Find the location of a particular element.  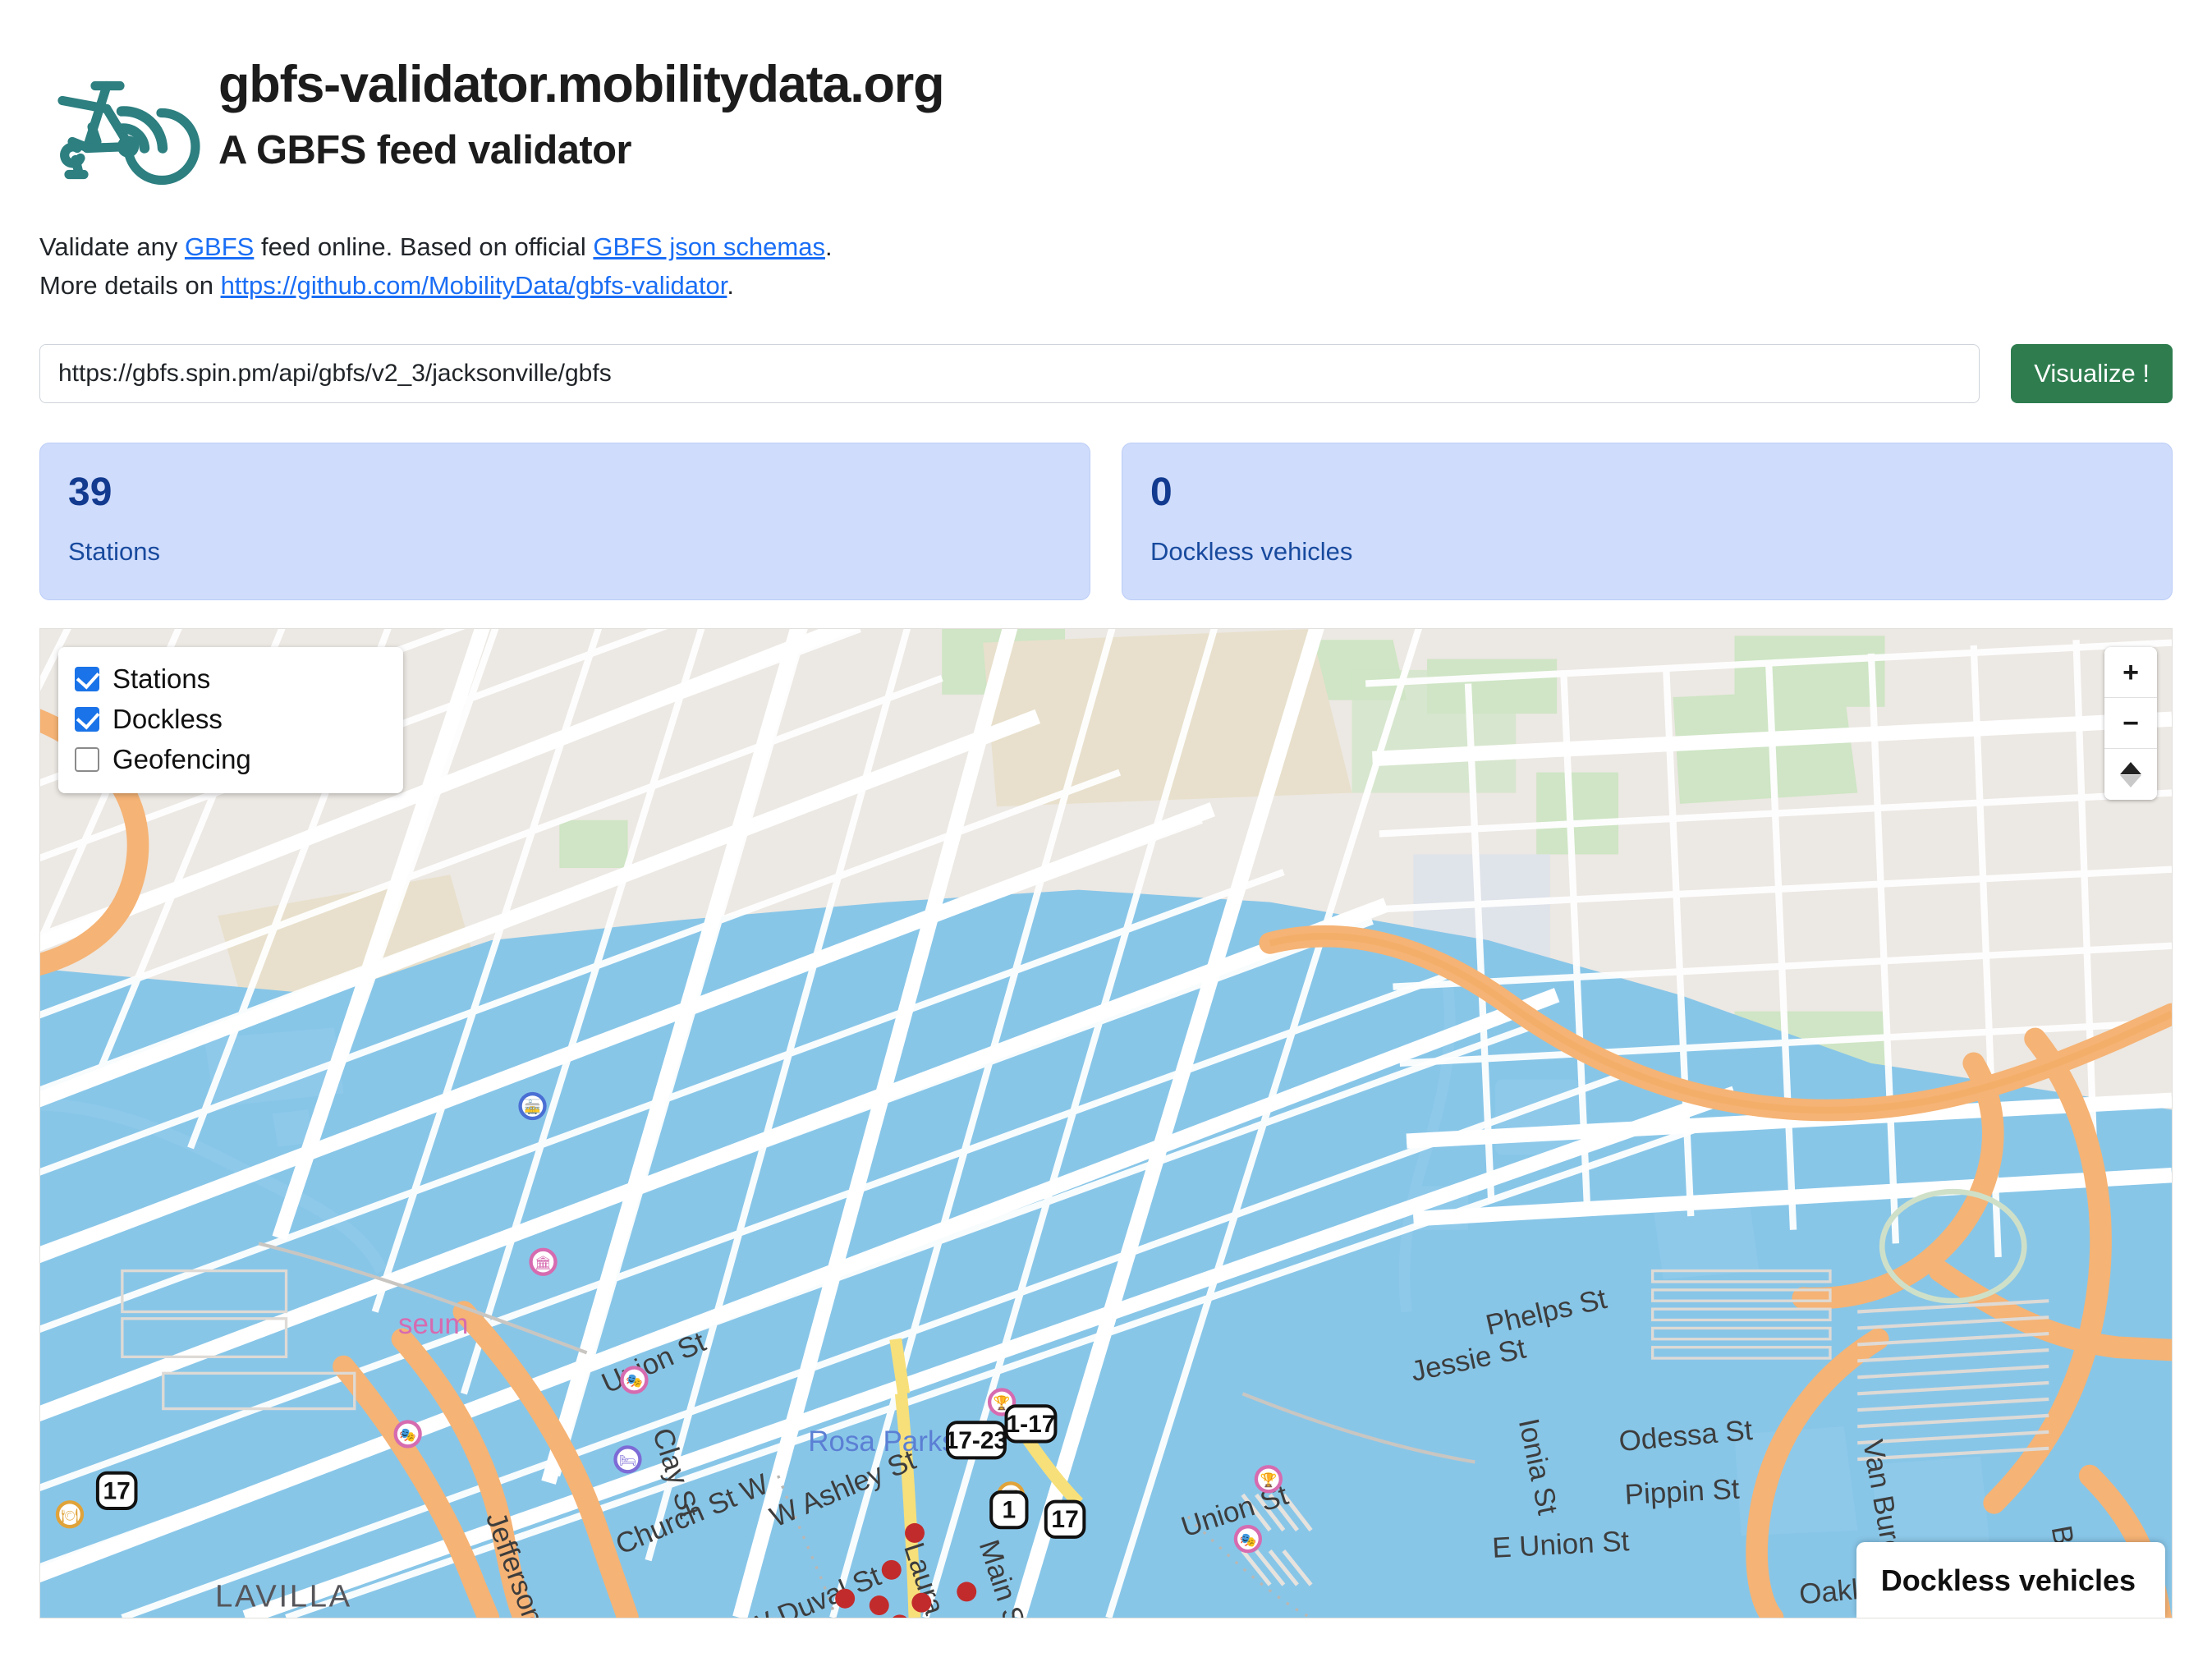

poi-label: Rosa Parks is located at coordinates (882, 1442).